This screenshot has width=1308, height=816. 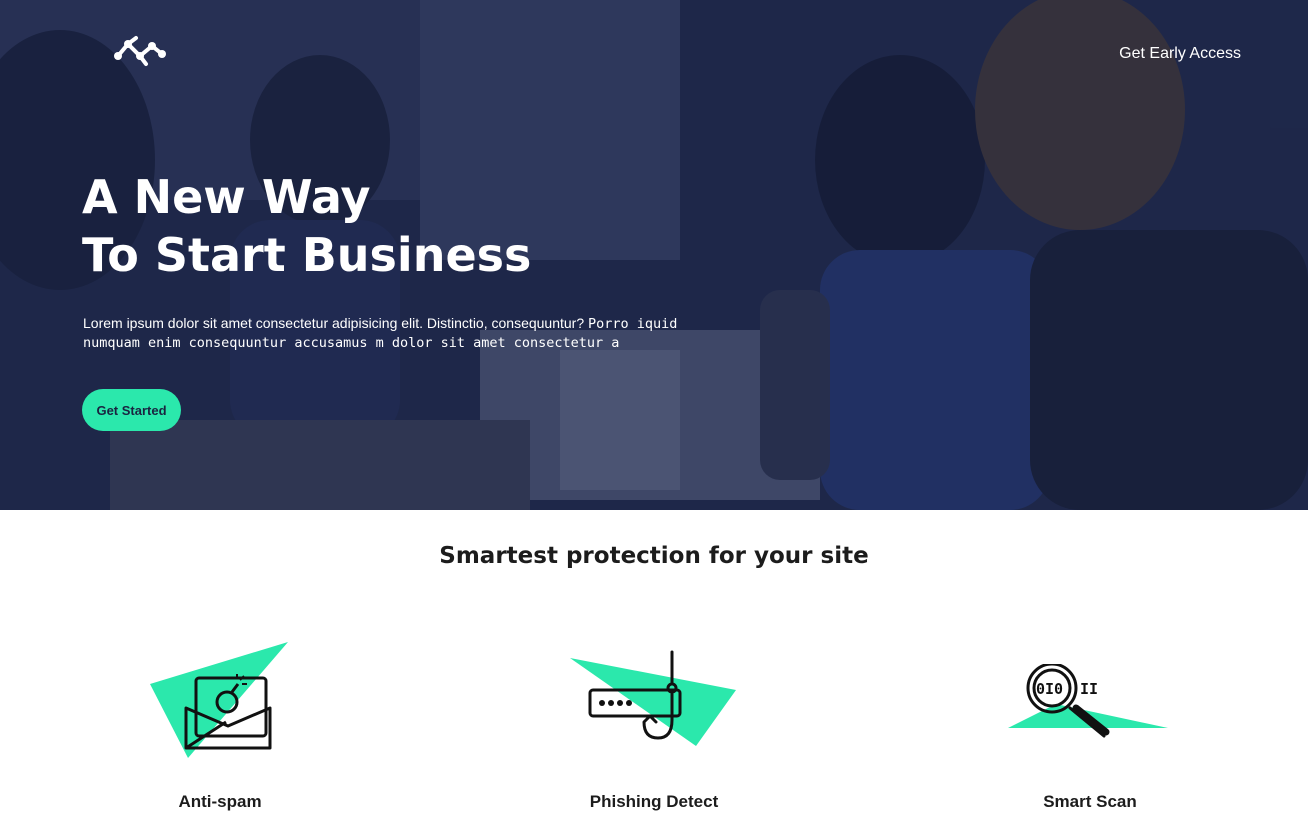 I want to click on feature-phishing-detect: Phishing Detect, so click(x=654, y=728).